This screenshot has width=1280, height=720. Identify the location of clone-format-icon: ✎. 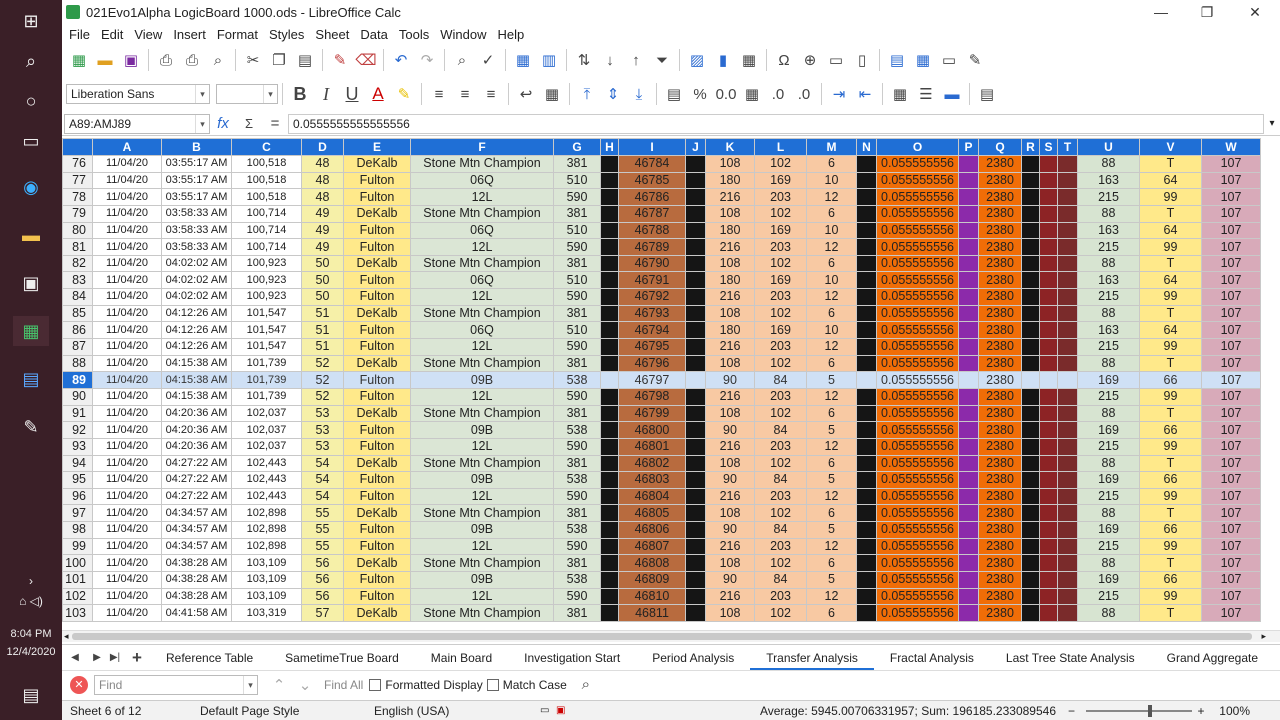
(340, 60).